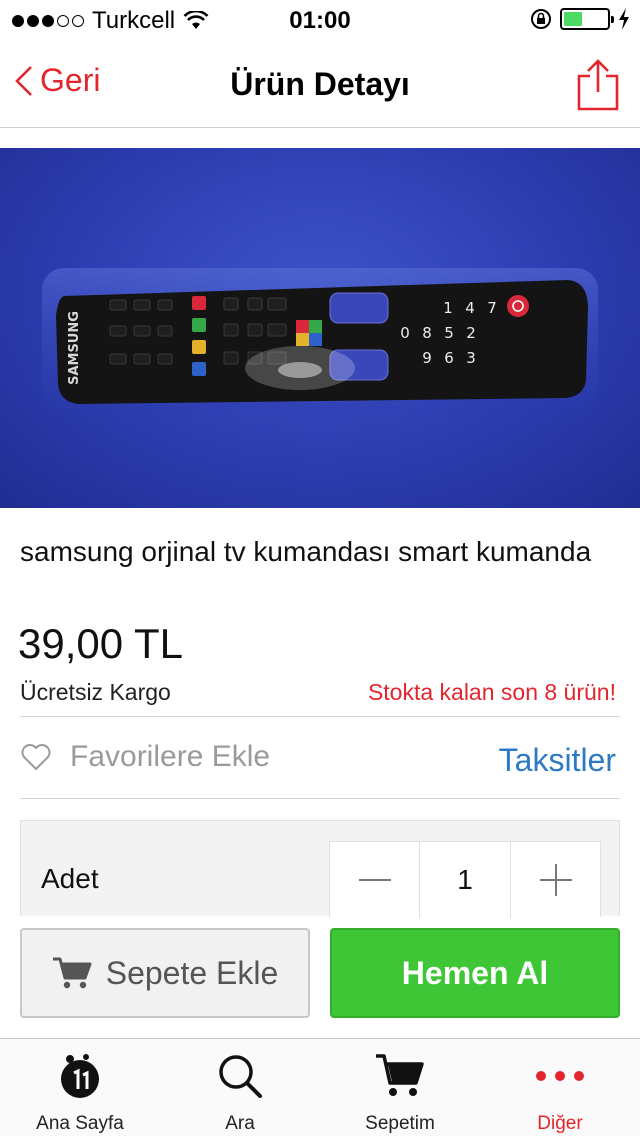 The image size is (640, 1136). I want to click on quantity-panel: Adet 1, so click(320, 869).